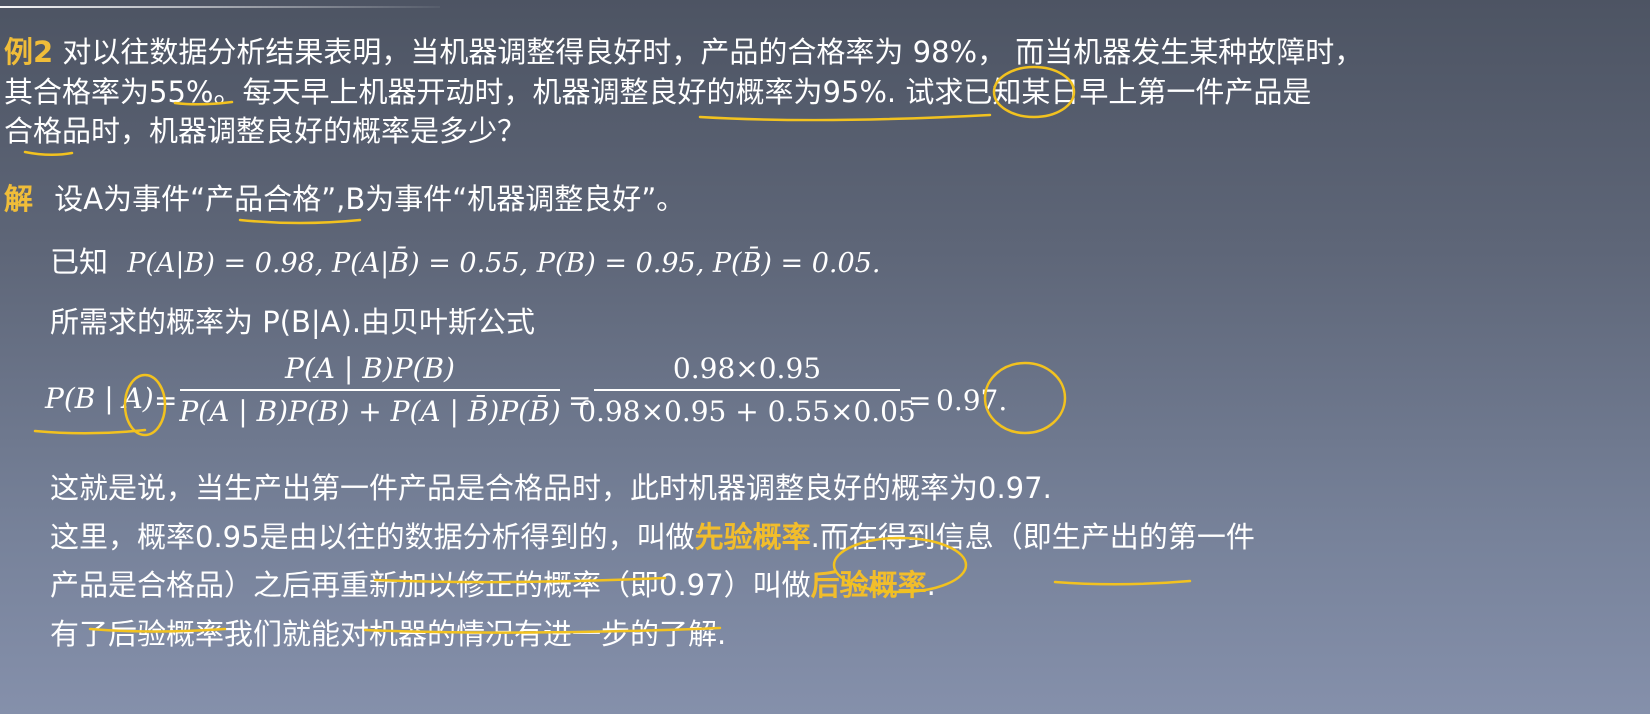  I want to click on conclusion-line-3-a: 产品是合格品）之后再重新加以修正的概率（即0.97）叫做, so click(430, 585).